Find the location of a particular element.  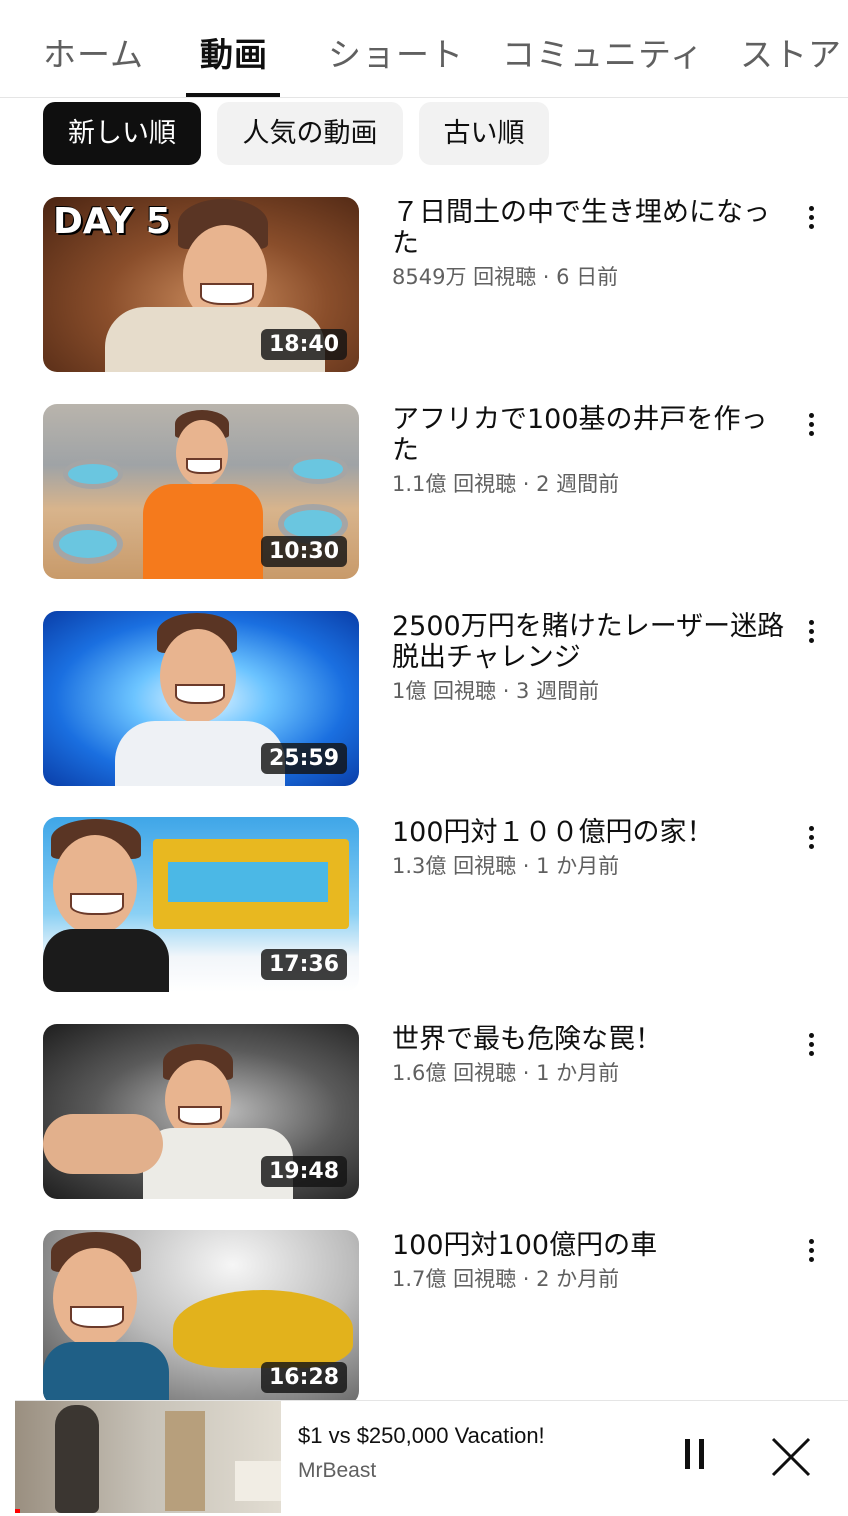

miniplayer-title: $1 vs $250,000 Vacation! is located at coordinates (421, 1436).